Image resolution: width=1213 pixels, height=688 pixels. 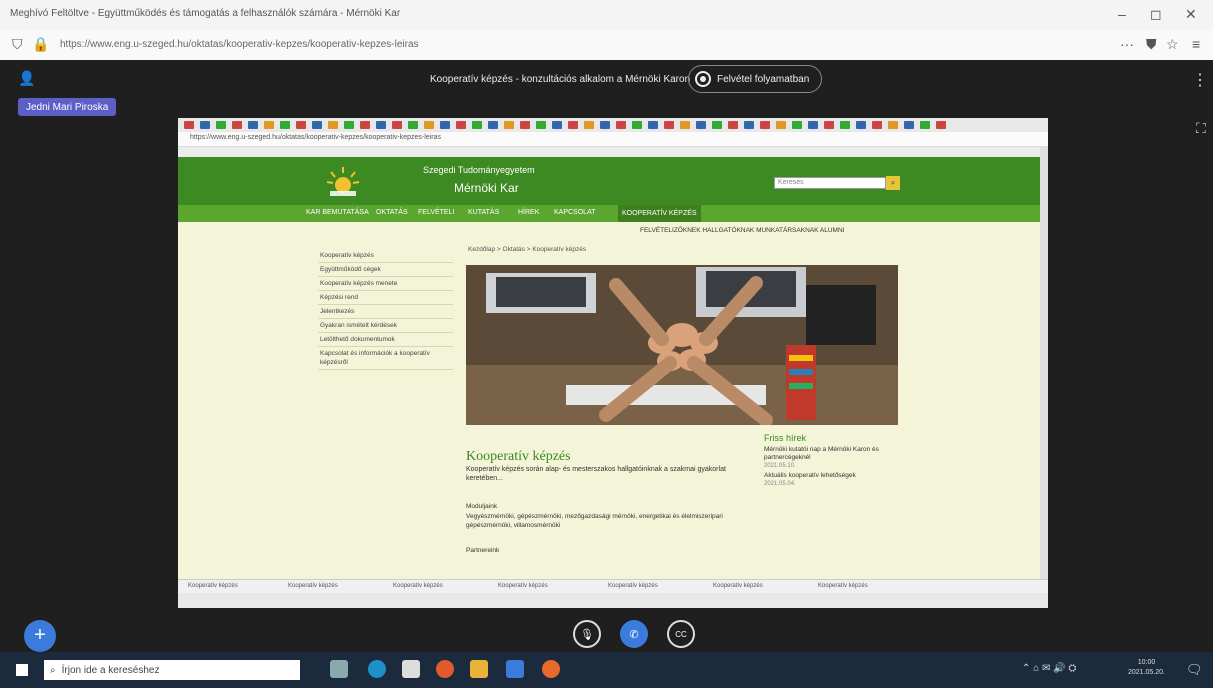 What do you see at coordinates (377, 669) in the screenshot?
I see `edge-icon` at bounding box center [377, 669].